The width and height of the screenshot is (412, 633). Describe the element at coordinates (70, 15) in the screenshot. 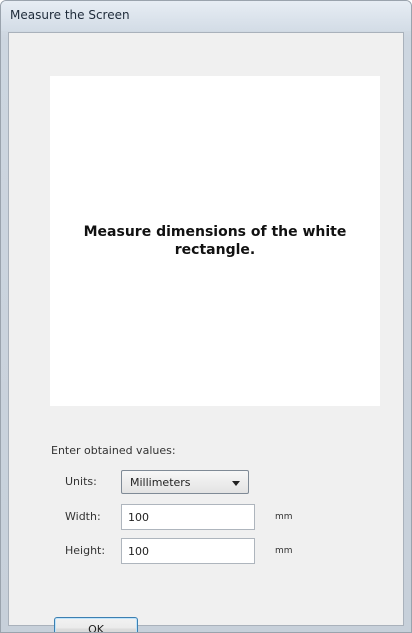

I see `window-title: Measure the Screen` at that location.